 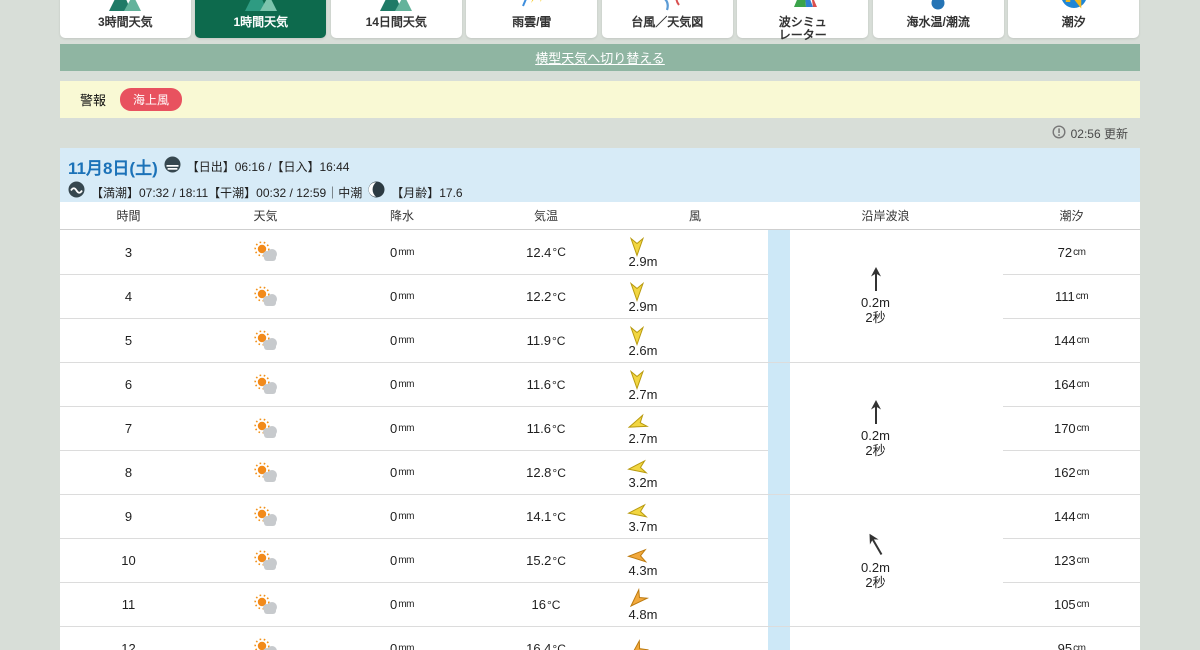 I want to click on hour-value: 8, so click(x=128, y=472).